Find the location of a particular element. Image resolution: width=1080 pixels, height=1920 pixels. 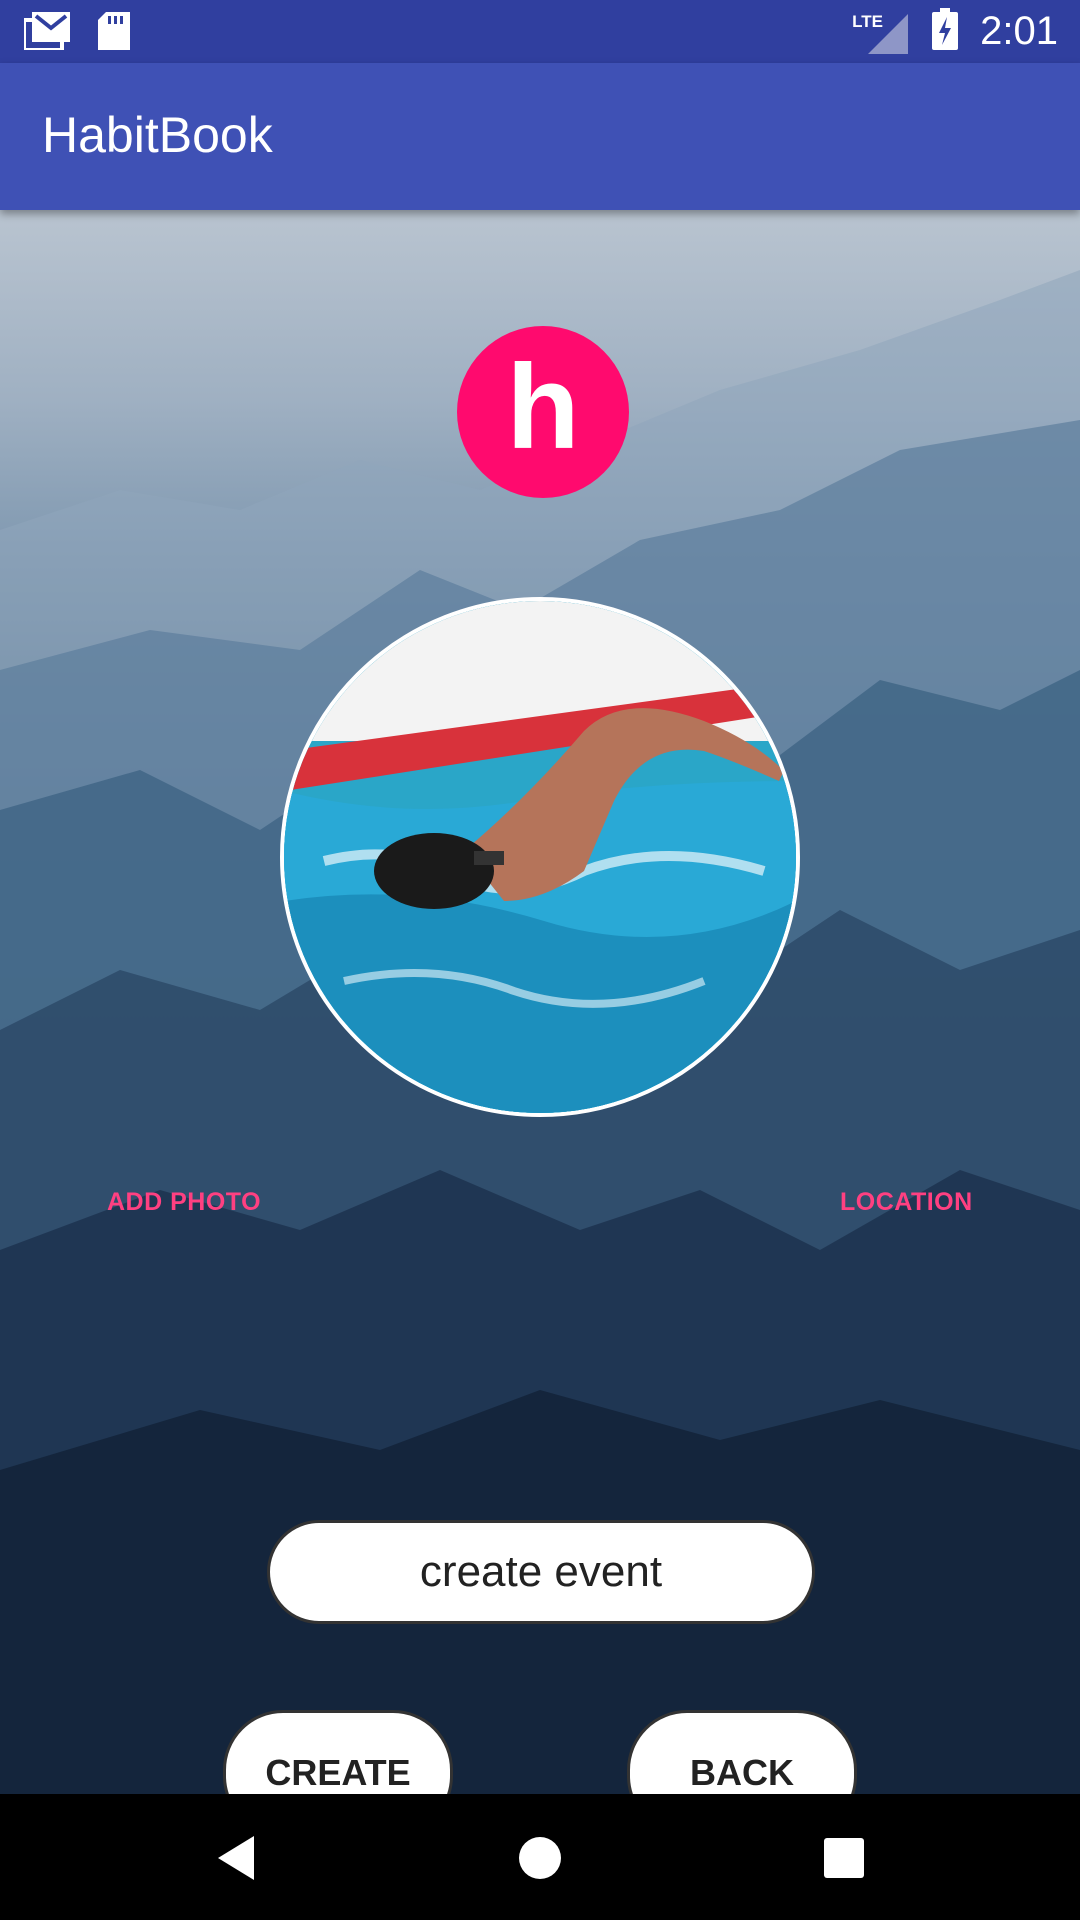

battery-charging-icon is located at coordinates (945, 31).